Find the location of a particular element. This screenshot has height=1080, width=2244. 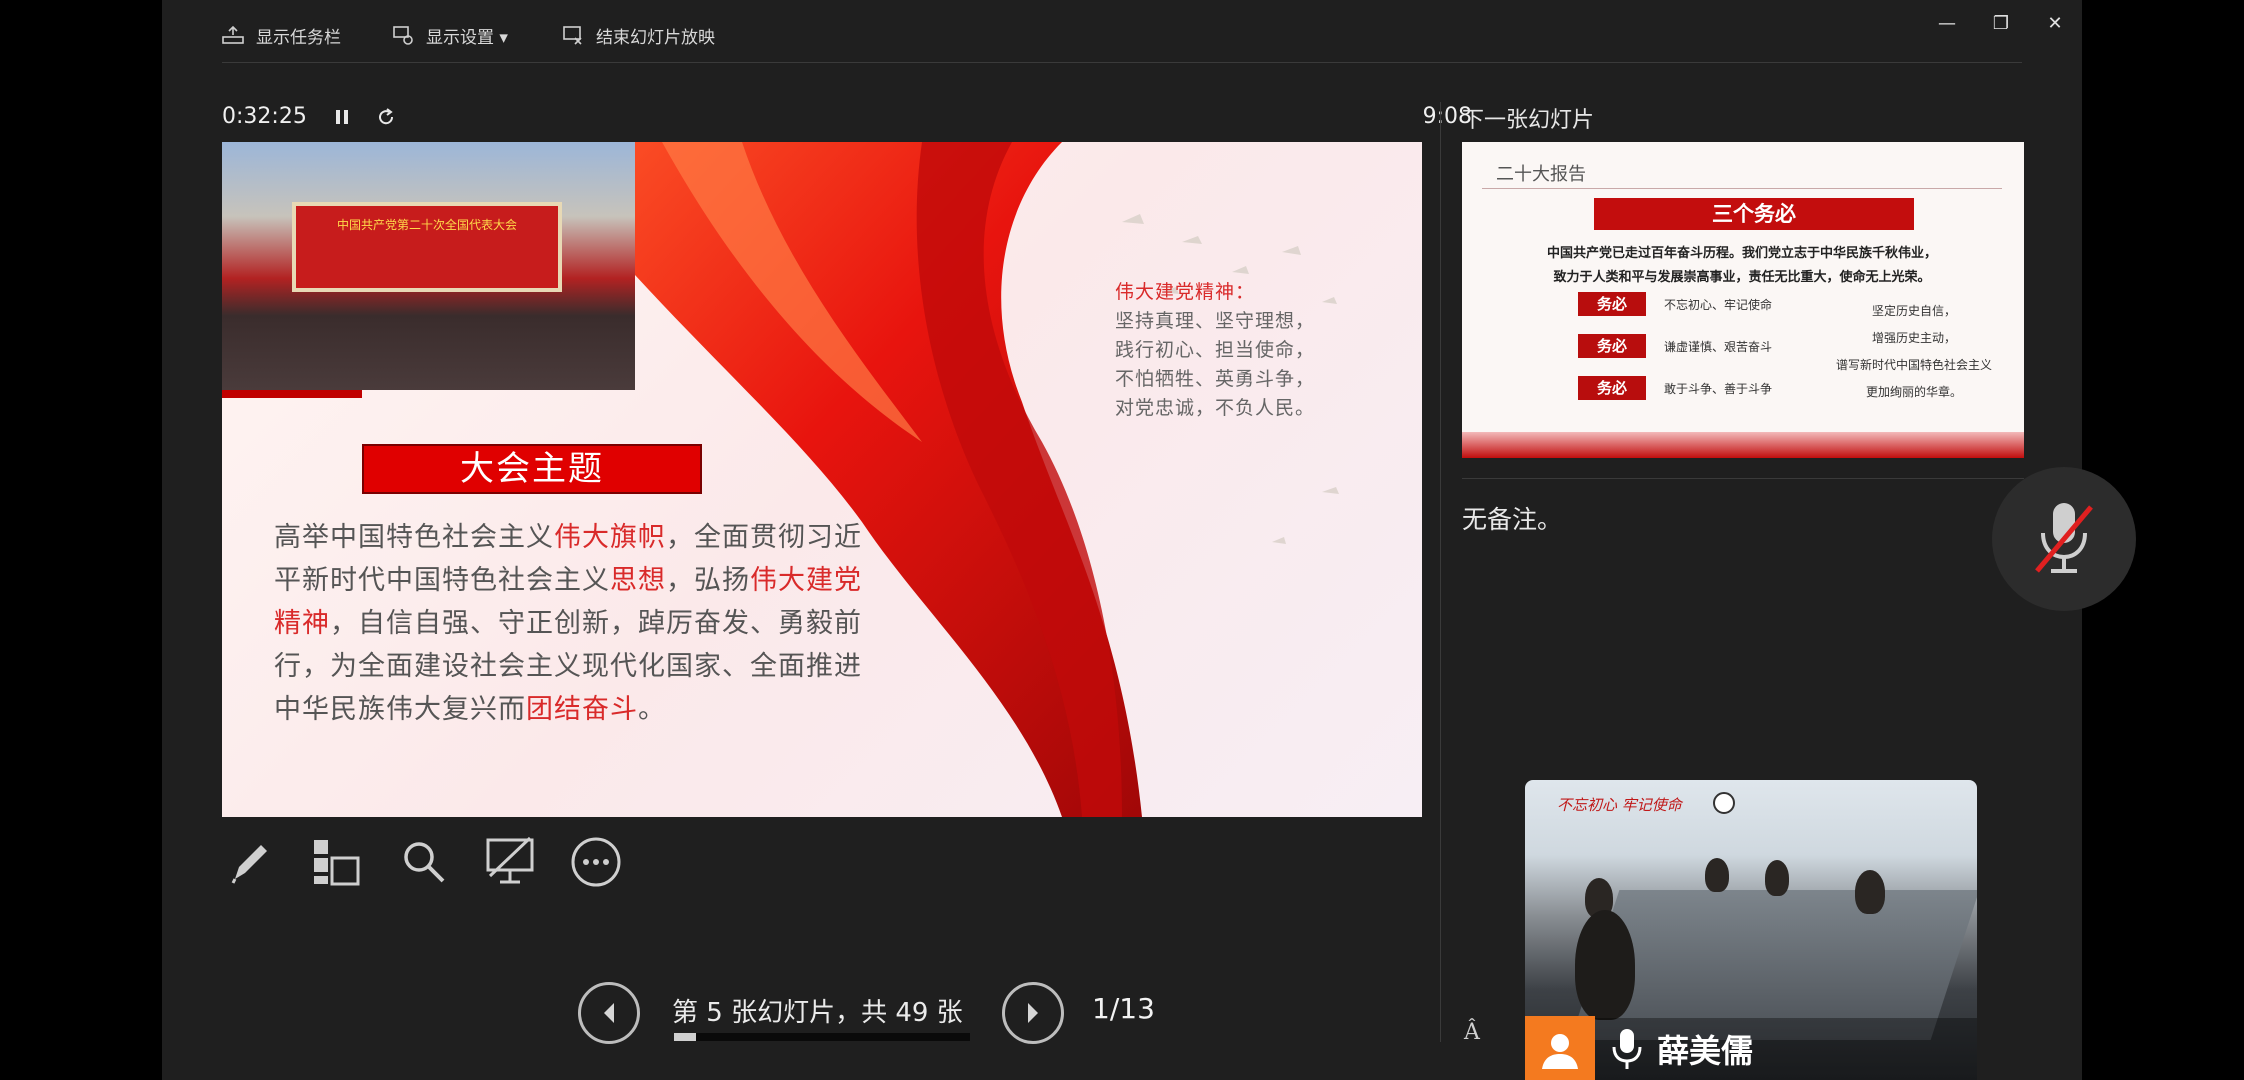

more-icon is located at coordinates (596, 862).